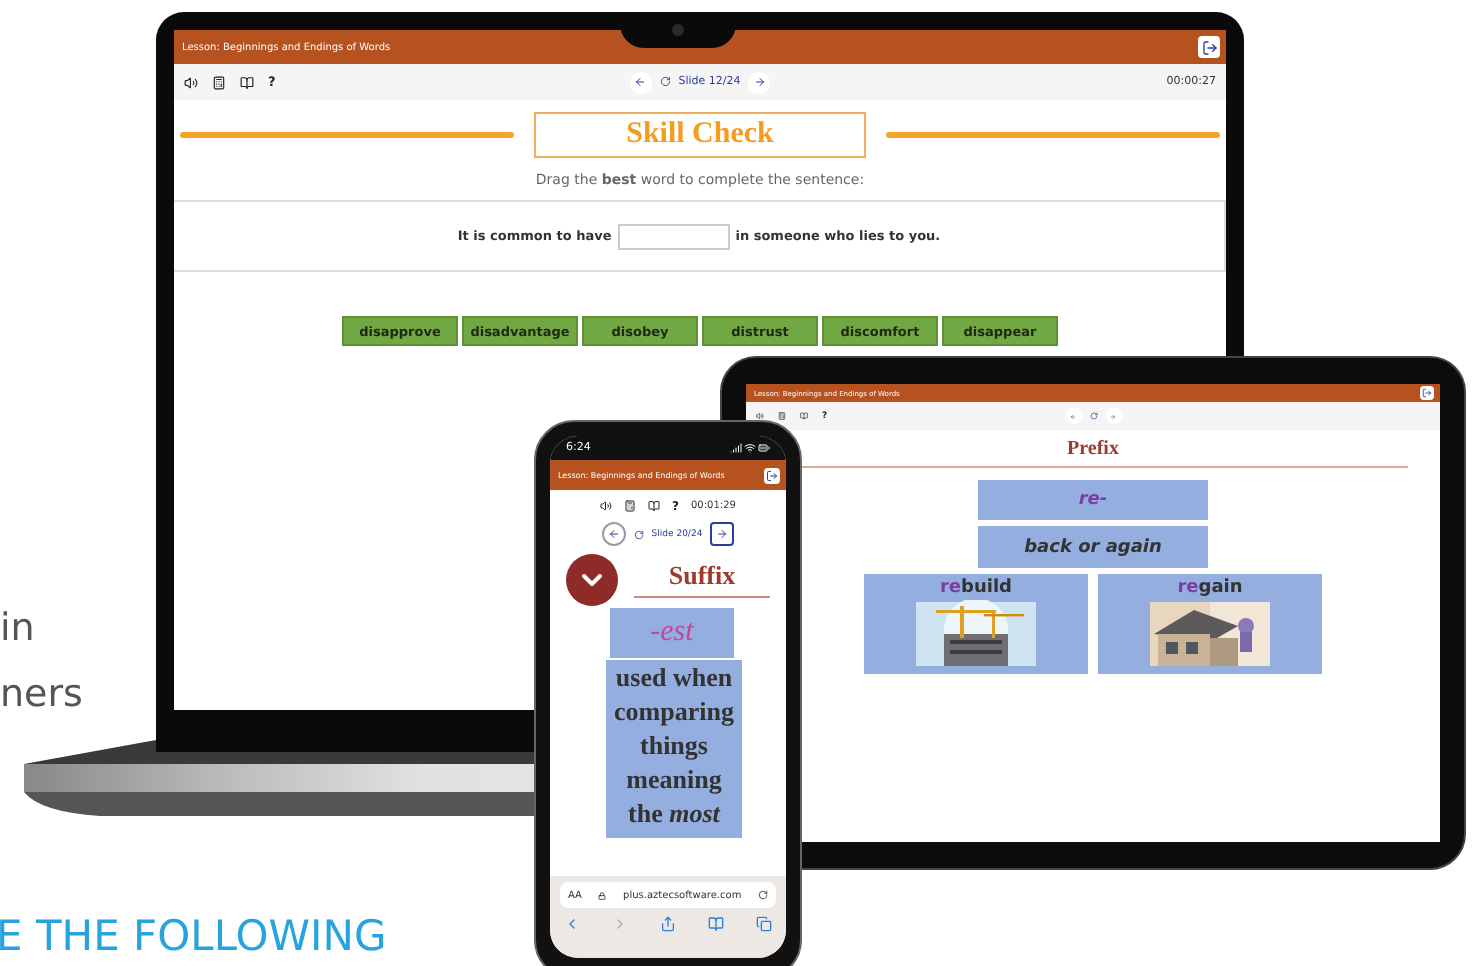 This screenshot has width=1480, height=966. What do you see at coordinates (702, 579) in the screenshot?
I see `suffix-title: Suffix` at bounding box center [702, 579].